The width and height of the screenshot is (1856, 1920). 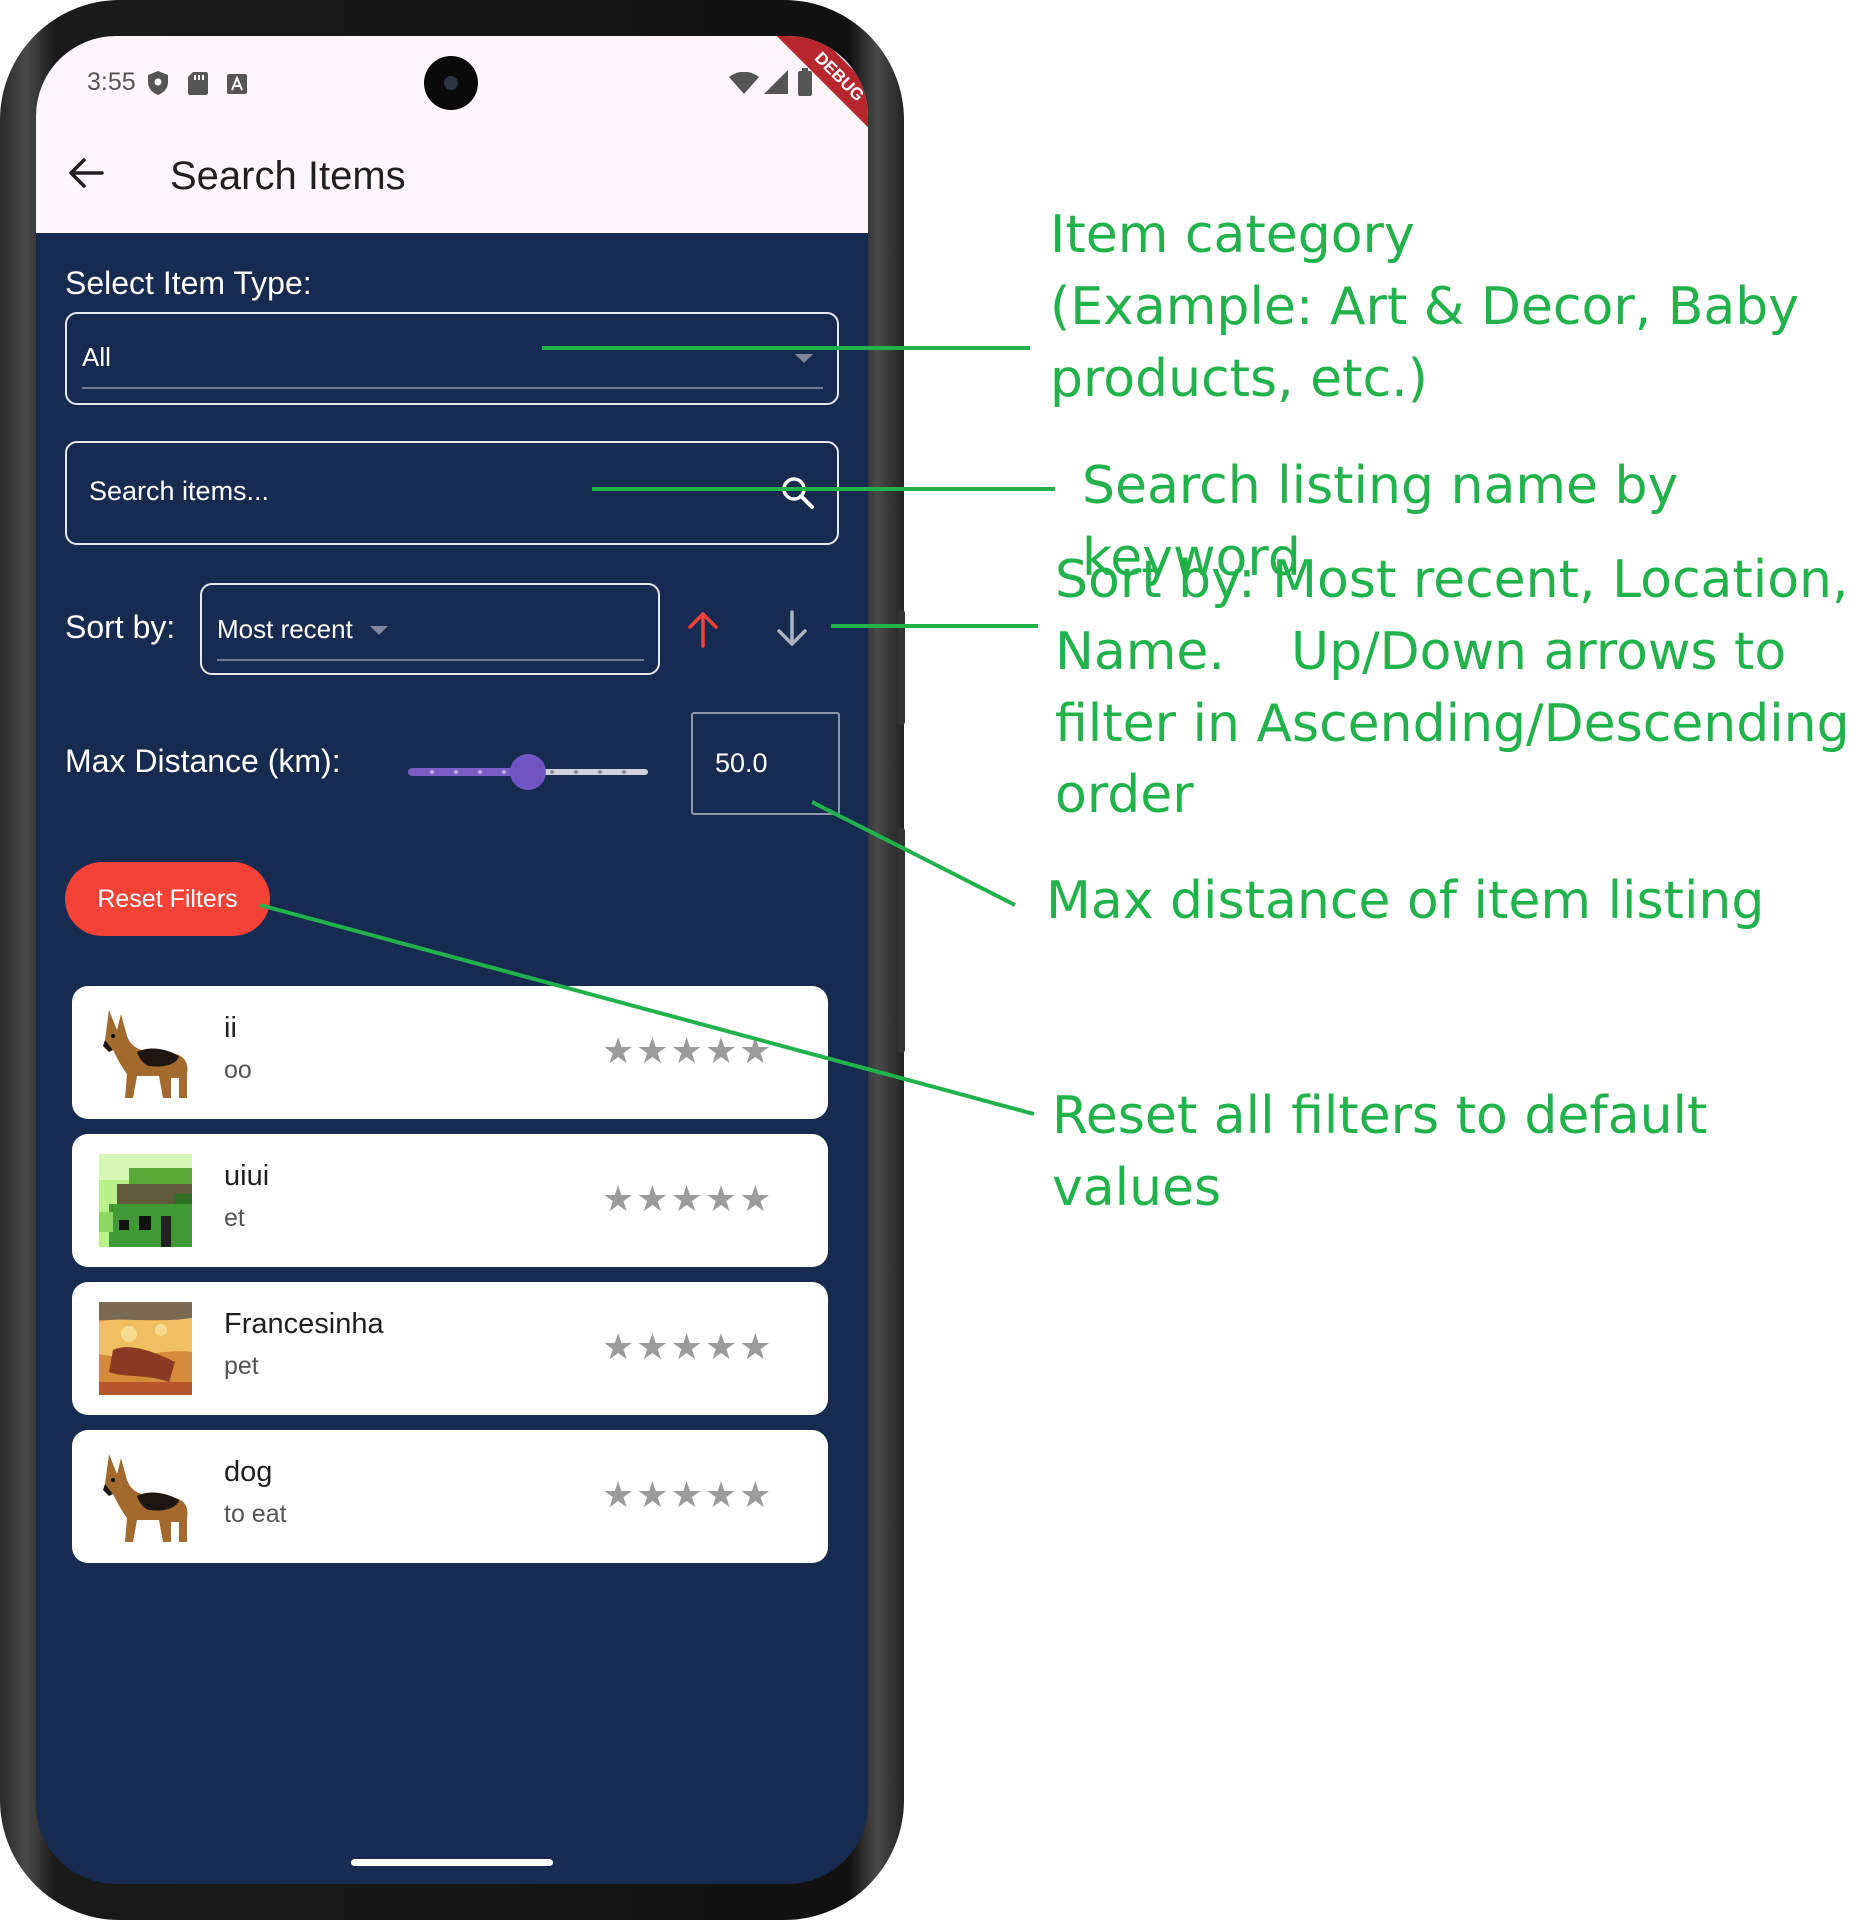 I want to click on annotation-line-distance, so click(x=913, y=853).